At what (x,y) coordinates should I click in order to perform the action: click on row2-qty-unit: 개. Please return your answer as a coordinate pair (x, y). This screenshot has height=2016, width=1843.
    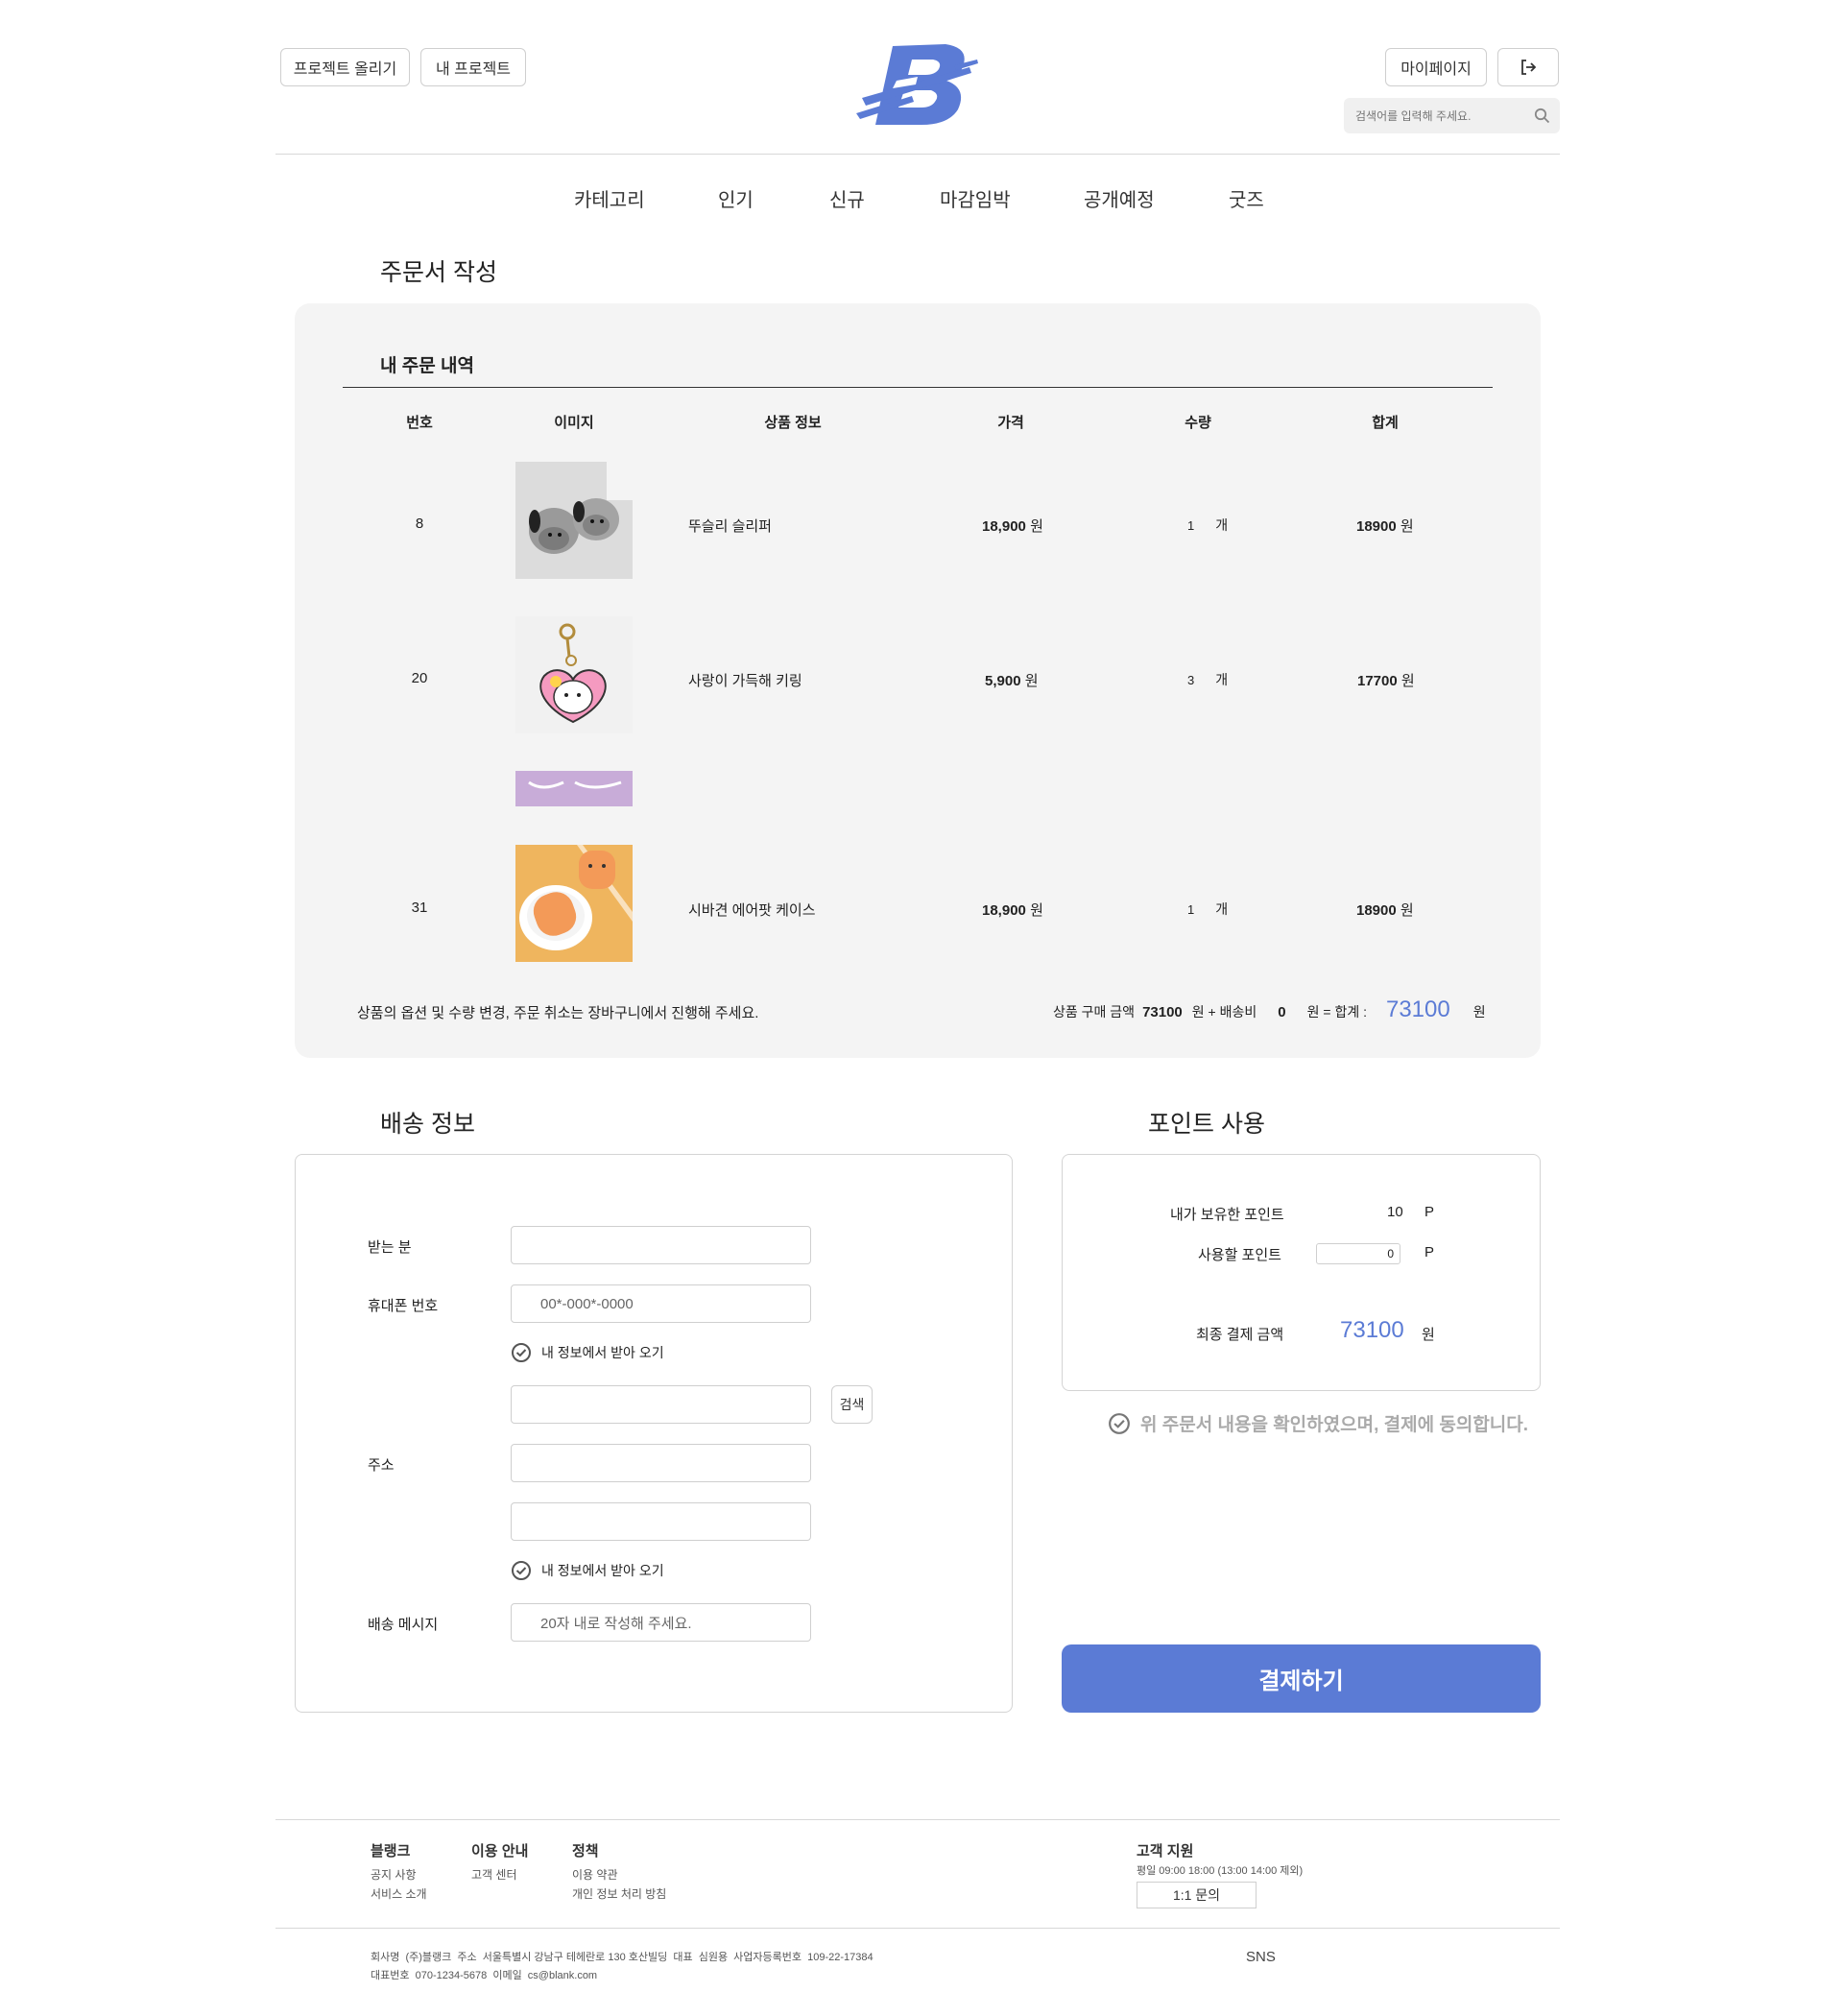
    Looking at the image, I should click on (1222, 679).